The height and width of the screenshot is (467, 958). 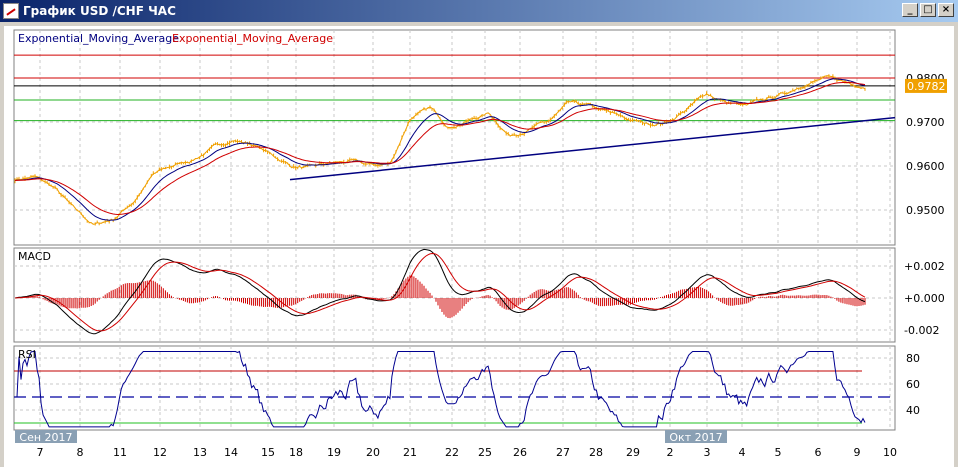 I want to click on x-tick-label: 7, so click(x=40, y=452).